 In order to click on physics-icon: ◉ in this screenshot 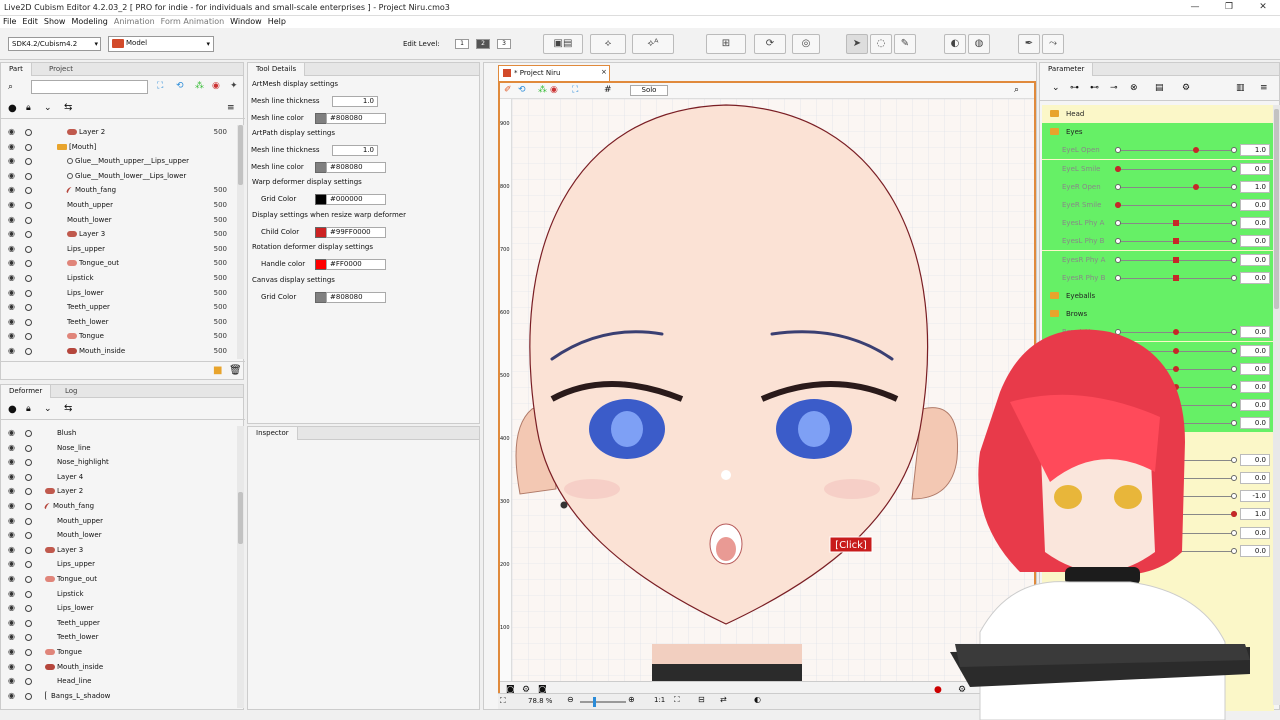, I will do `click(554, 90)`.